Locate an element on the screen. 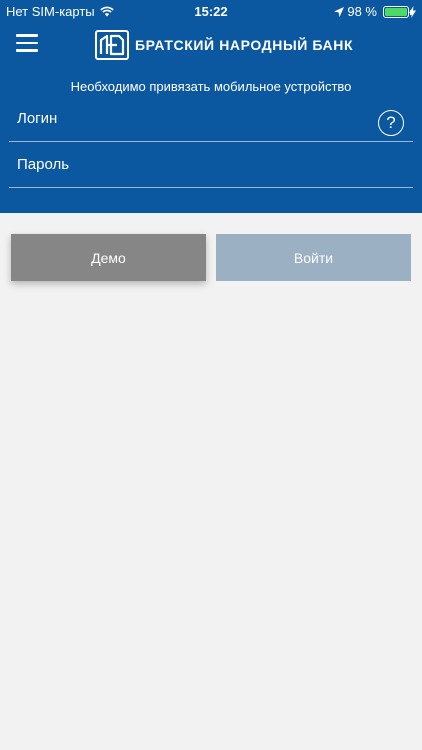 The width and height of the screenshot is (422, 750). status-right: 98 % is located at coordinates (375, 11).